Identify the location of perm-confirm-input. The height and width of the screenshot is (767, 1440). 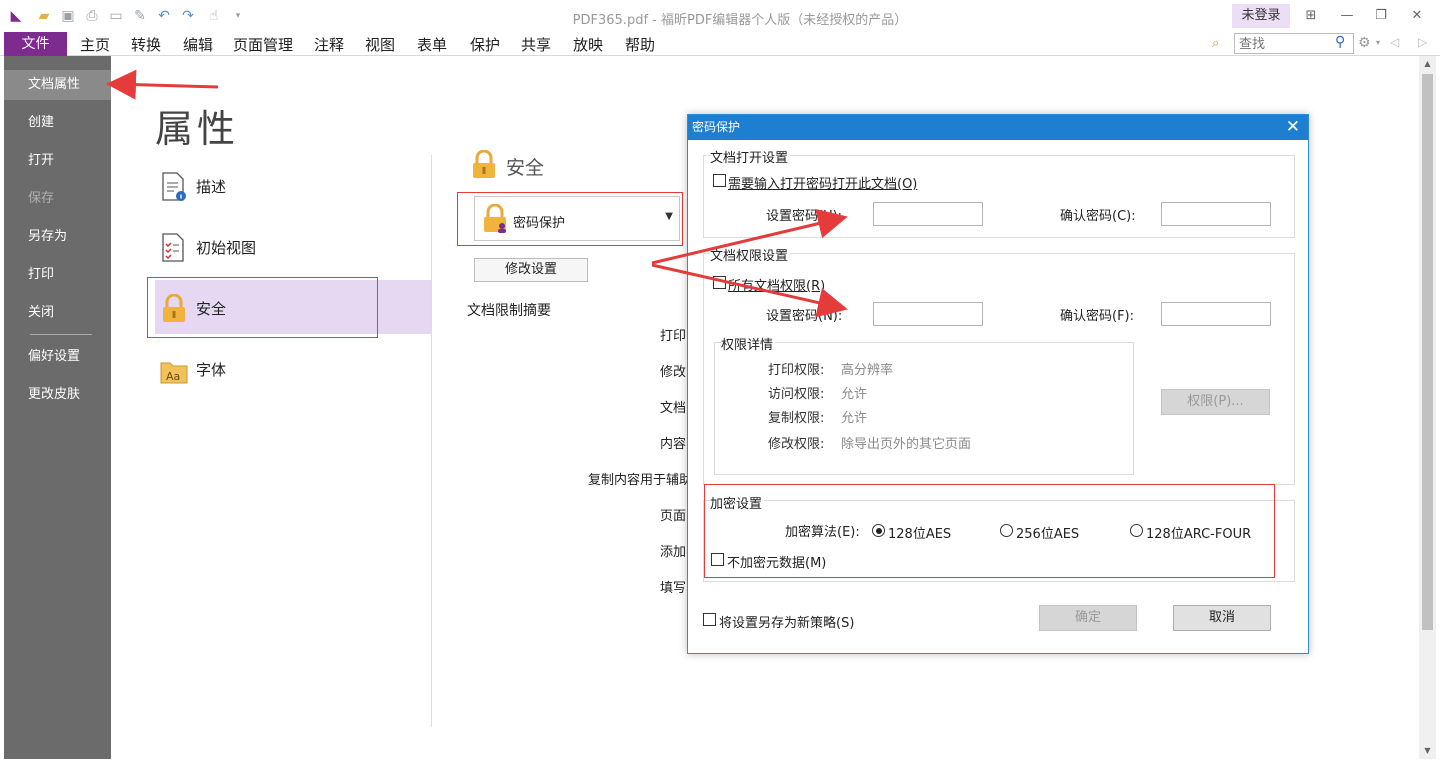
(1216, 314).